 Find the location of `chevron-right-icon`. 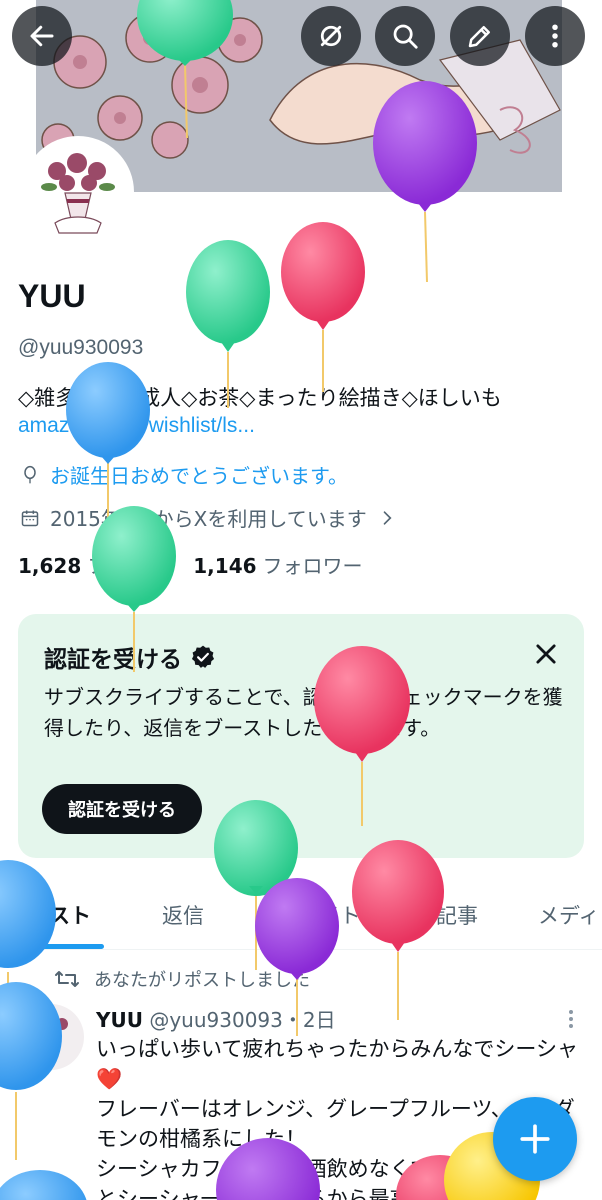

chevron-right-icon is located at coordinates (387, 517).